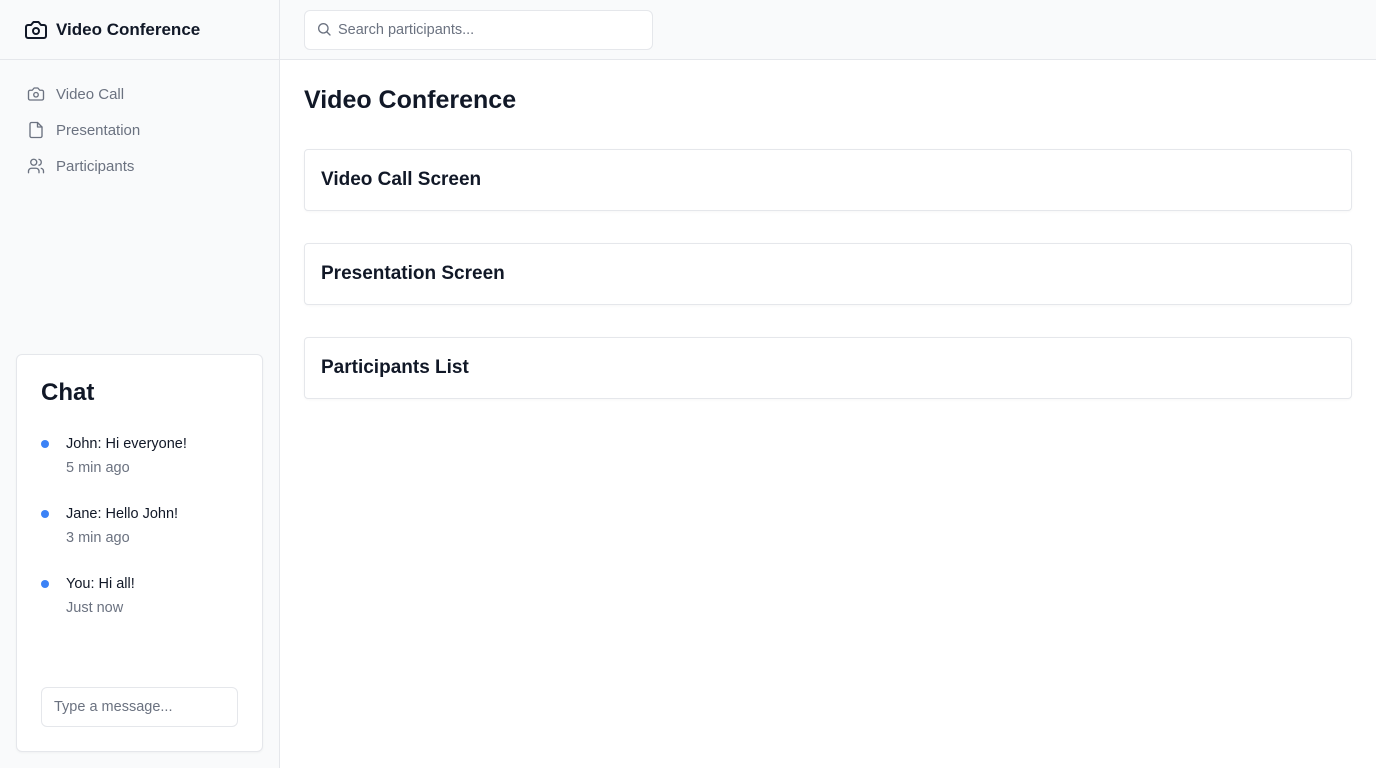 This screenshot has width=1376, height=768. I want to click on card-title: Presentation Screen, so click(413, 273).